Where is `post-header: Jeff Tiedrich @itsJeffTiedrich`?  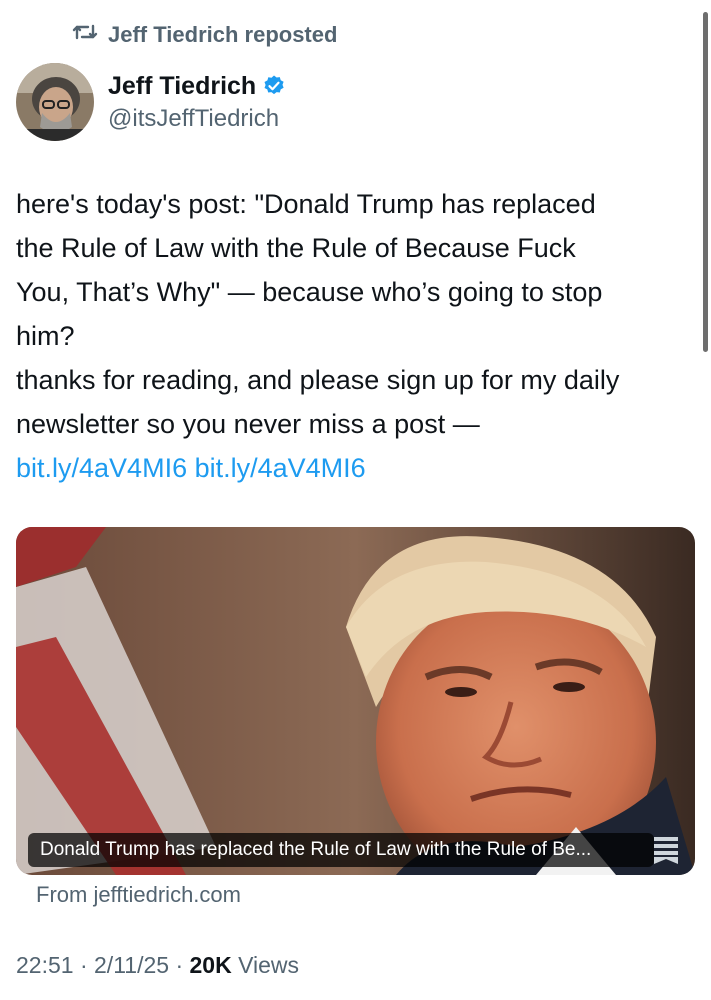
post-header: Jeff Tiedrich @itsJeffTiedrich is located at coordinates (353, 102).